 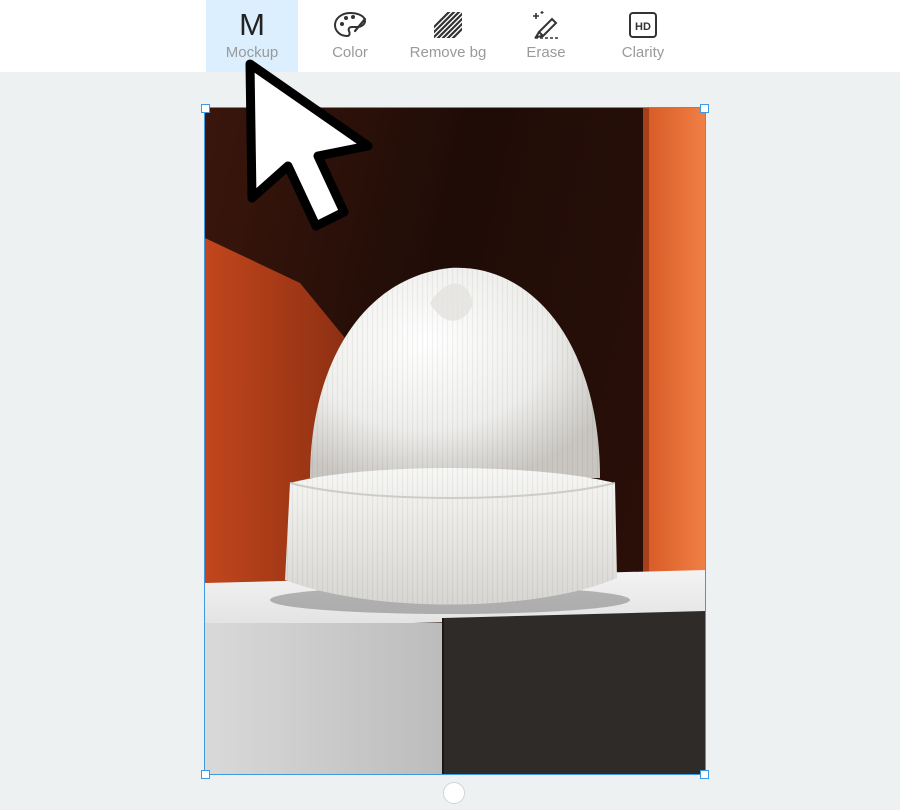 What do you see at coordinates (350, 25) in the screenshot?
I see `palette-icon` at bounding box center [350, 25].